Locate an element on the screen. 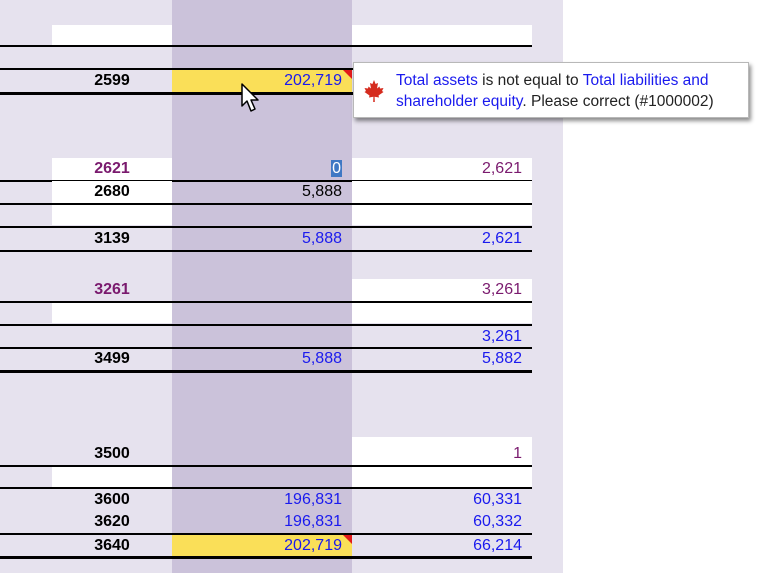 The height and width of the screenshot is (573, 761). line-code: 2599 is located at coordinates (112, 80).